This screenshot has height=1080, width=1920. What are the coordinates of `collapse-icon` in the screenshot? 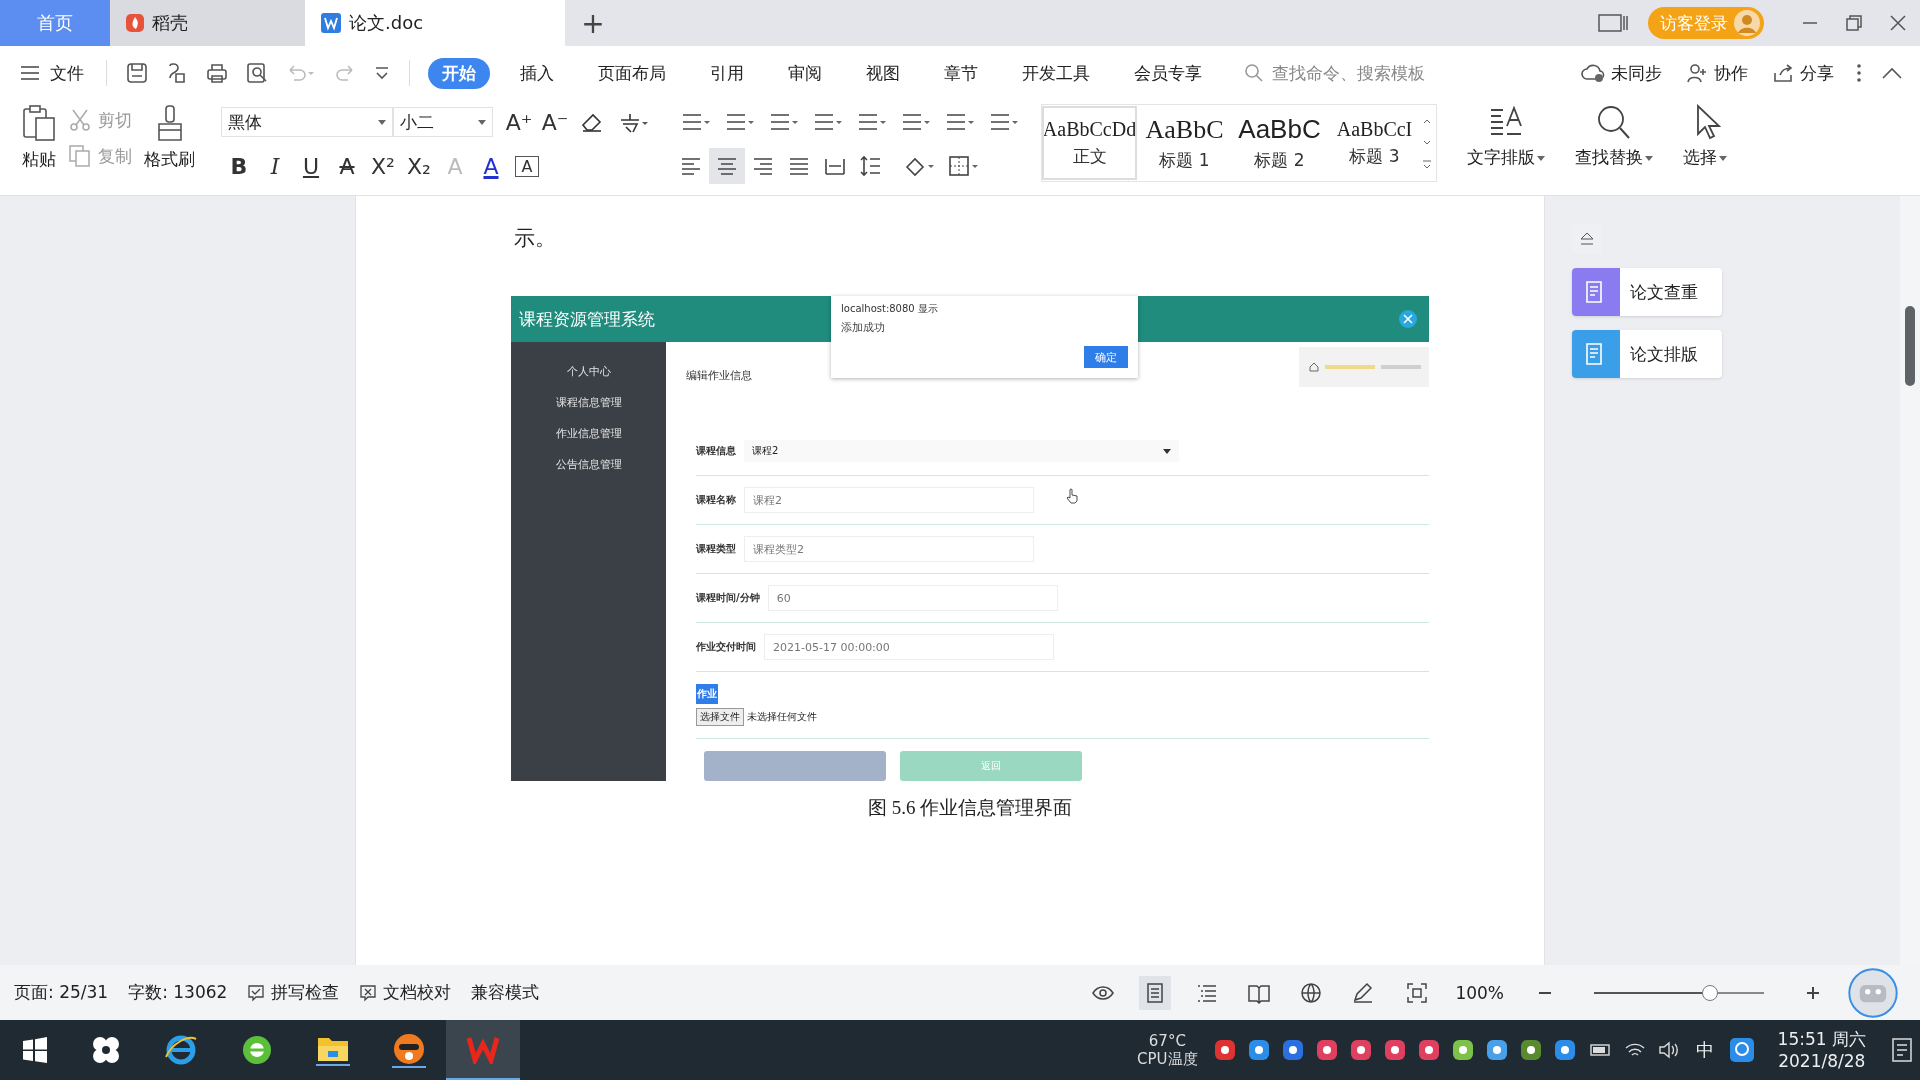 It's located at (1892, 73).